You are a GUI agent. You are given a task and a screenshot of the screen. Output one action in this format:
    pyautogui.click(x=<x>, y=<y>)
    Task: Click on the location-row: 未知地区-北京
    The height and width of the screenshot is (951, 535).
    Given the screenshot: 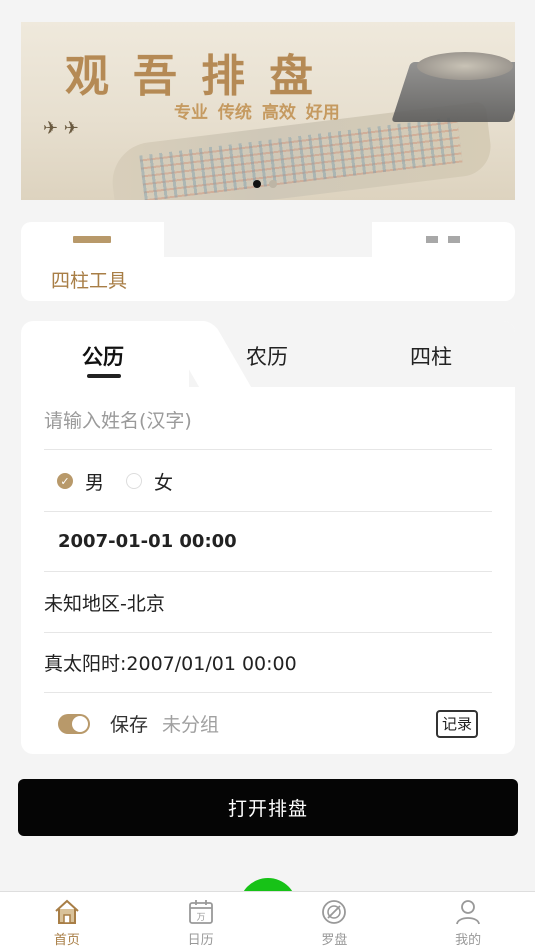 What is the action you would take?
    pyautogui.click(x=268, y=602)
    